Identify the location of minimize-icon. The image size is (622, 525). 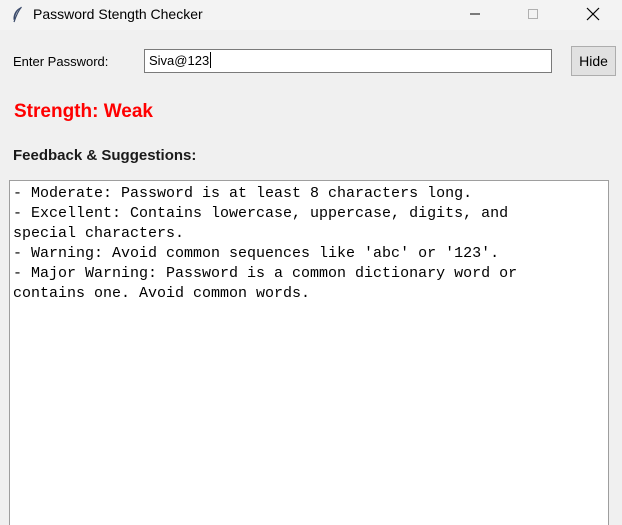
(475, 15).